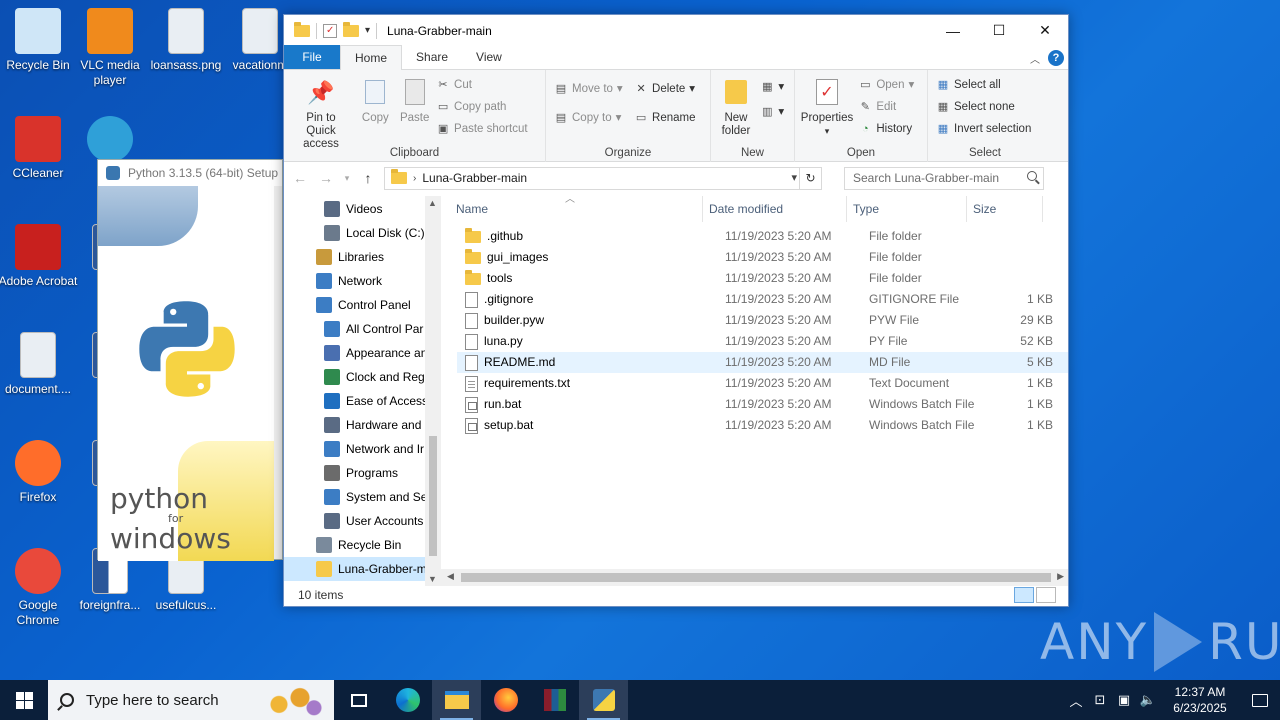  What do you see at coordinates (330, 30) in the screenshot?
I see `properties-qat-icon: ✓` at bounding box center [330, 30].